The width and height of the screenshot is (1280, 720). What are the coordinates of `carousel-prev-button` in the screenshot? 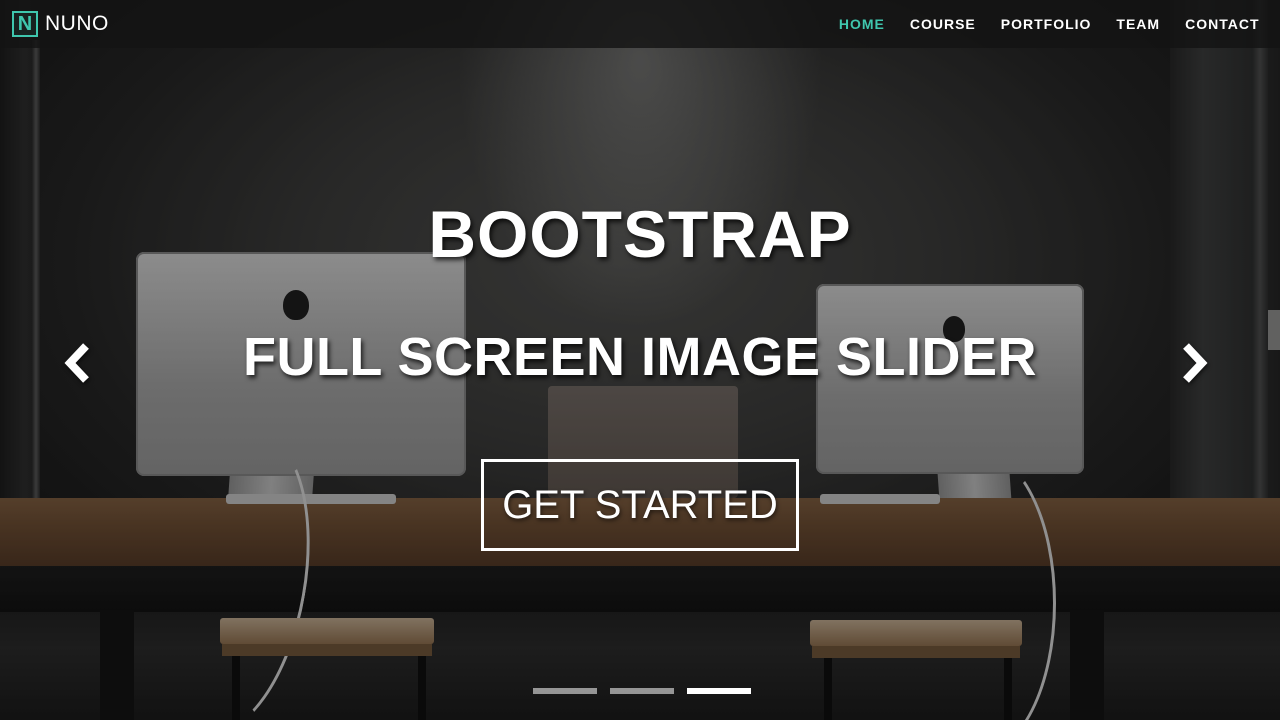 It's located at (77, 363).